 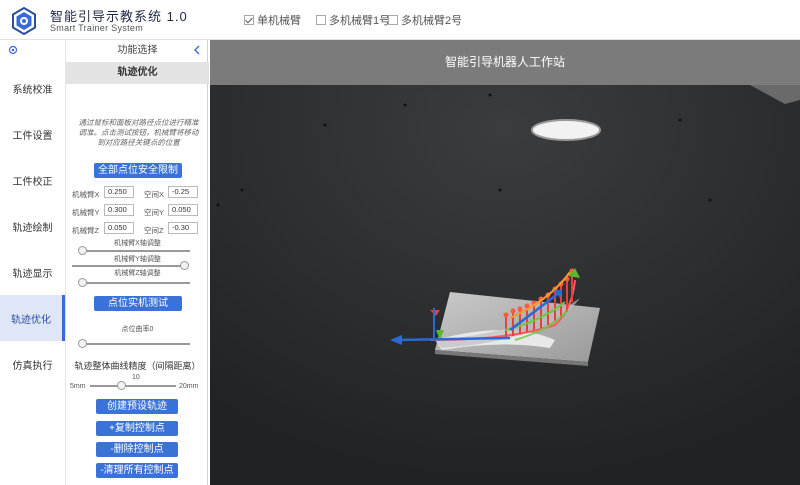 I want to click on nav-item-label: 工件设置, so click(x=32, y=136).